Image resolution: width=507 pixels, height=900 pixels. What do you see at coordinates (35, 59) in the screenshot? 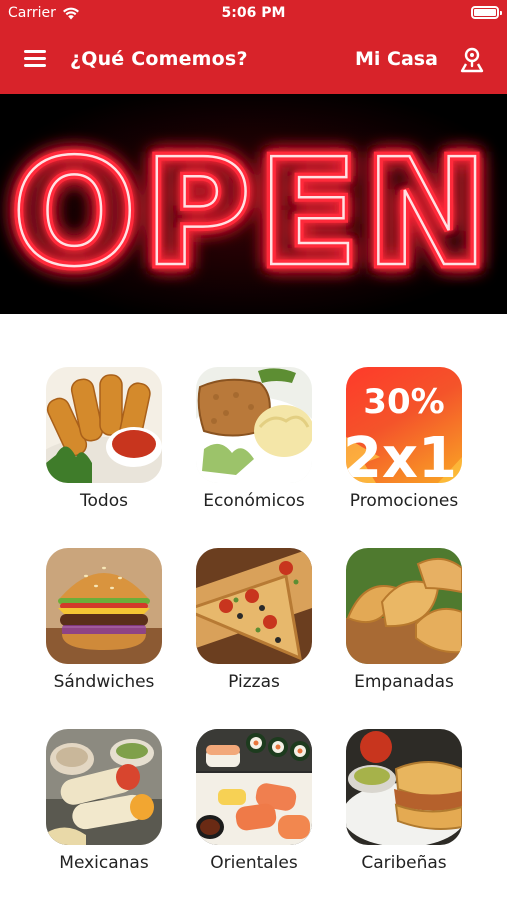
I see `hamburger-menu-icon` at bounding box center [35, 59].